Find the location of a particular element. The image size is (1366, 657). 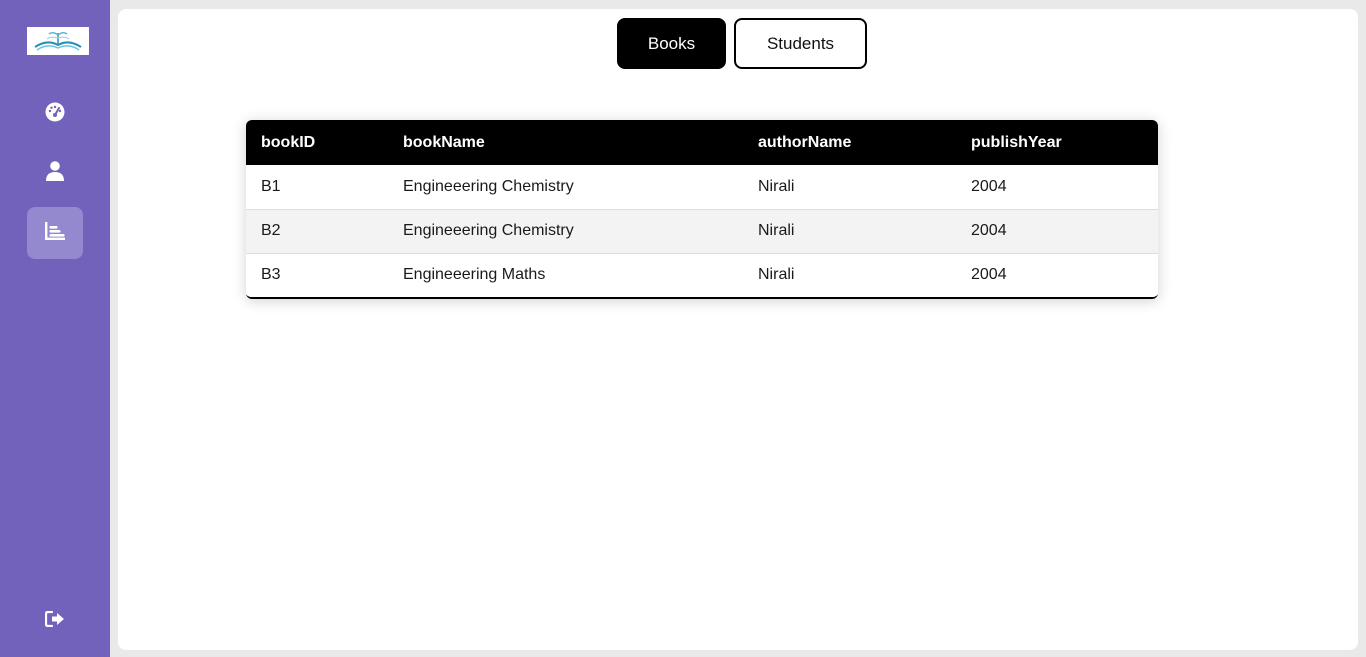

sidebar is located at coordinates (55, 328).